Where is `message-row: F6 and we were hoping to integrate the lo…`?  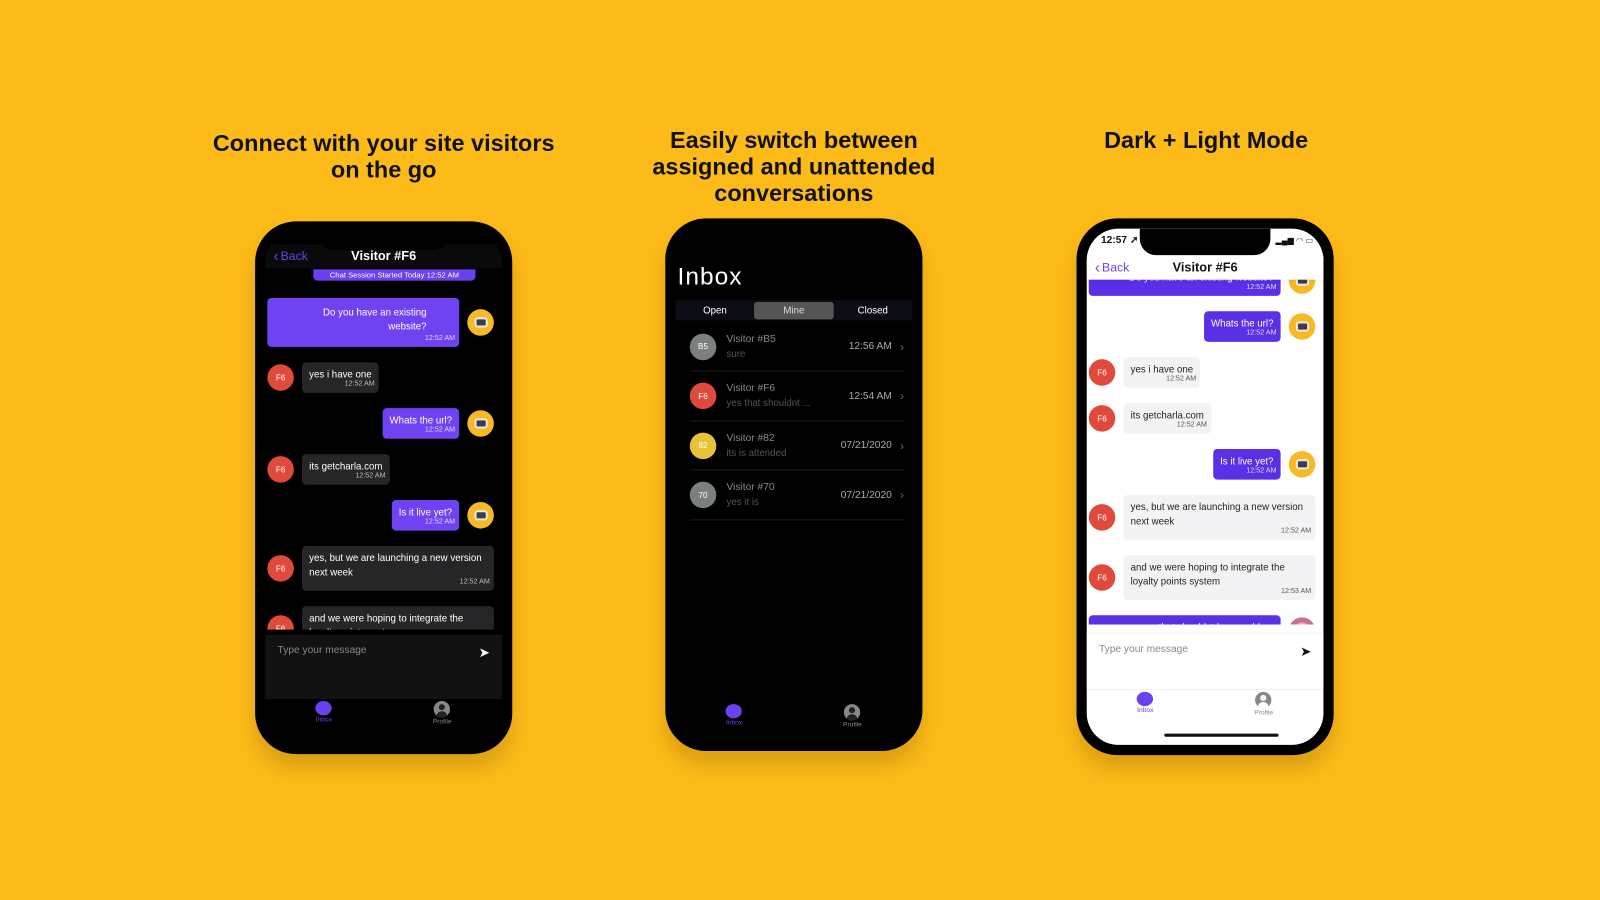 message-row: F6 and we were hoping to integrate the lo… is located at coordinates (380, 618).